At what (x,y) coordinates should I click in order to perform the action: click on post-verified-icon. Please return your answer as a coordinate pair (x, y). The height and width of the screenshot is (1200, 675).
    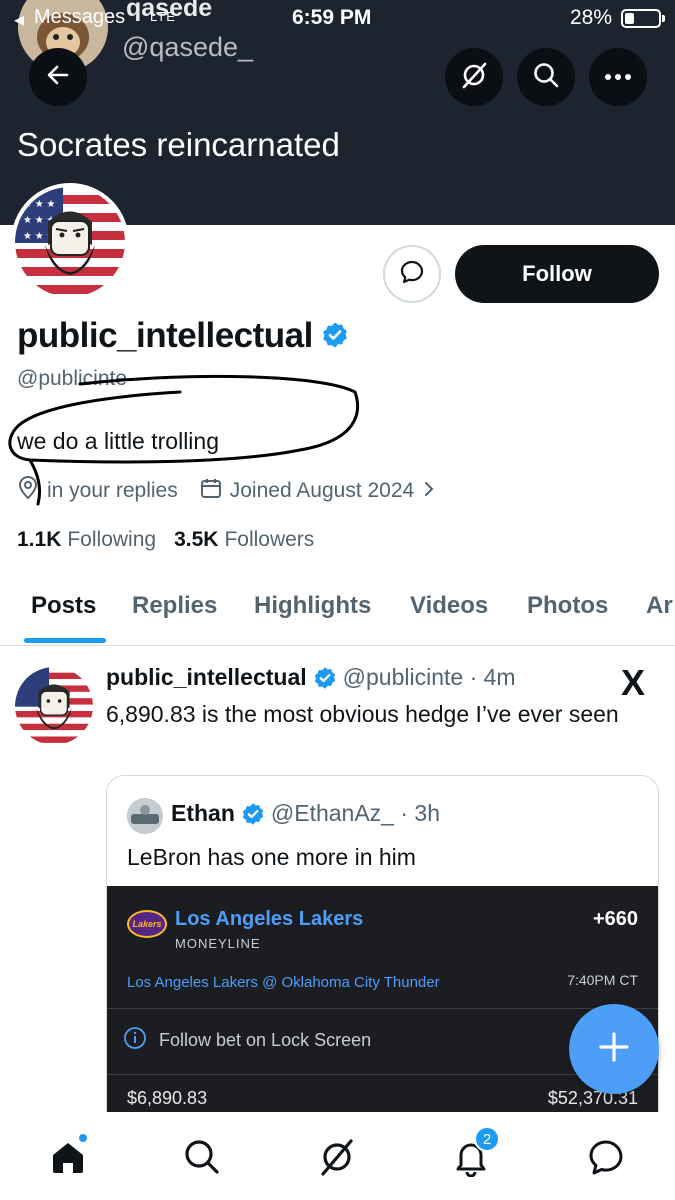
    Looking at the image, I should click on (325, 678).